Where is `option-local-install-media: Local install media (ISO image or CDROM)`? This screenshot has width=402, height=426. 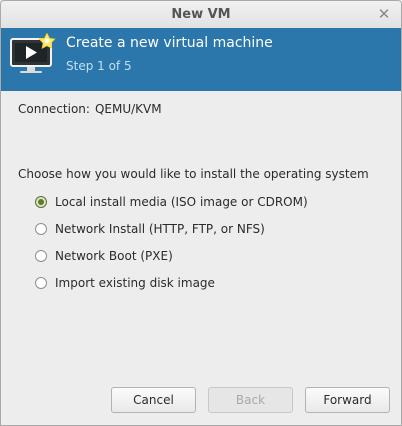 option-local-install-media: Local install media (ISO image or CDROM) is located at coordinates (171, 202).